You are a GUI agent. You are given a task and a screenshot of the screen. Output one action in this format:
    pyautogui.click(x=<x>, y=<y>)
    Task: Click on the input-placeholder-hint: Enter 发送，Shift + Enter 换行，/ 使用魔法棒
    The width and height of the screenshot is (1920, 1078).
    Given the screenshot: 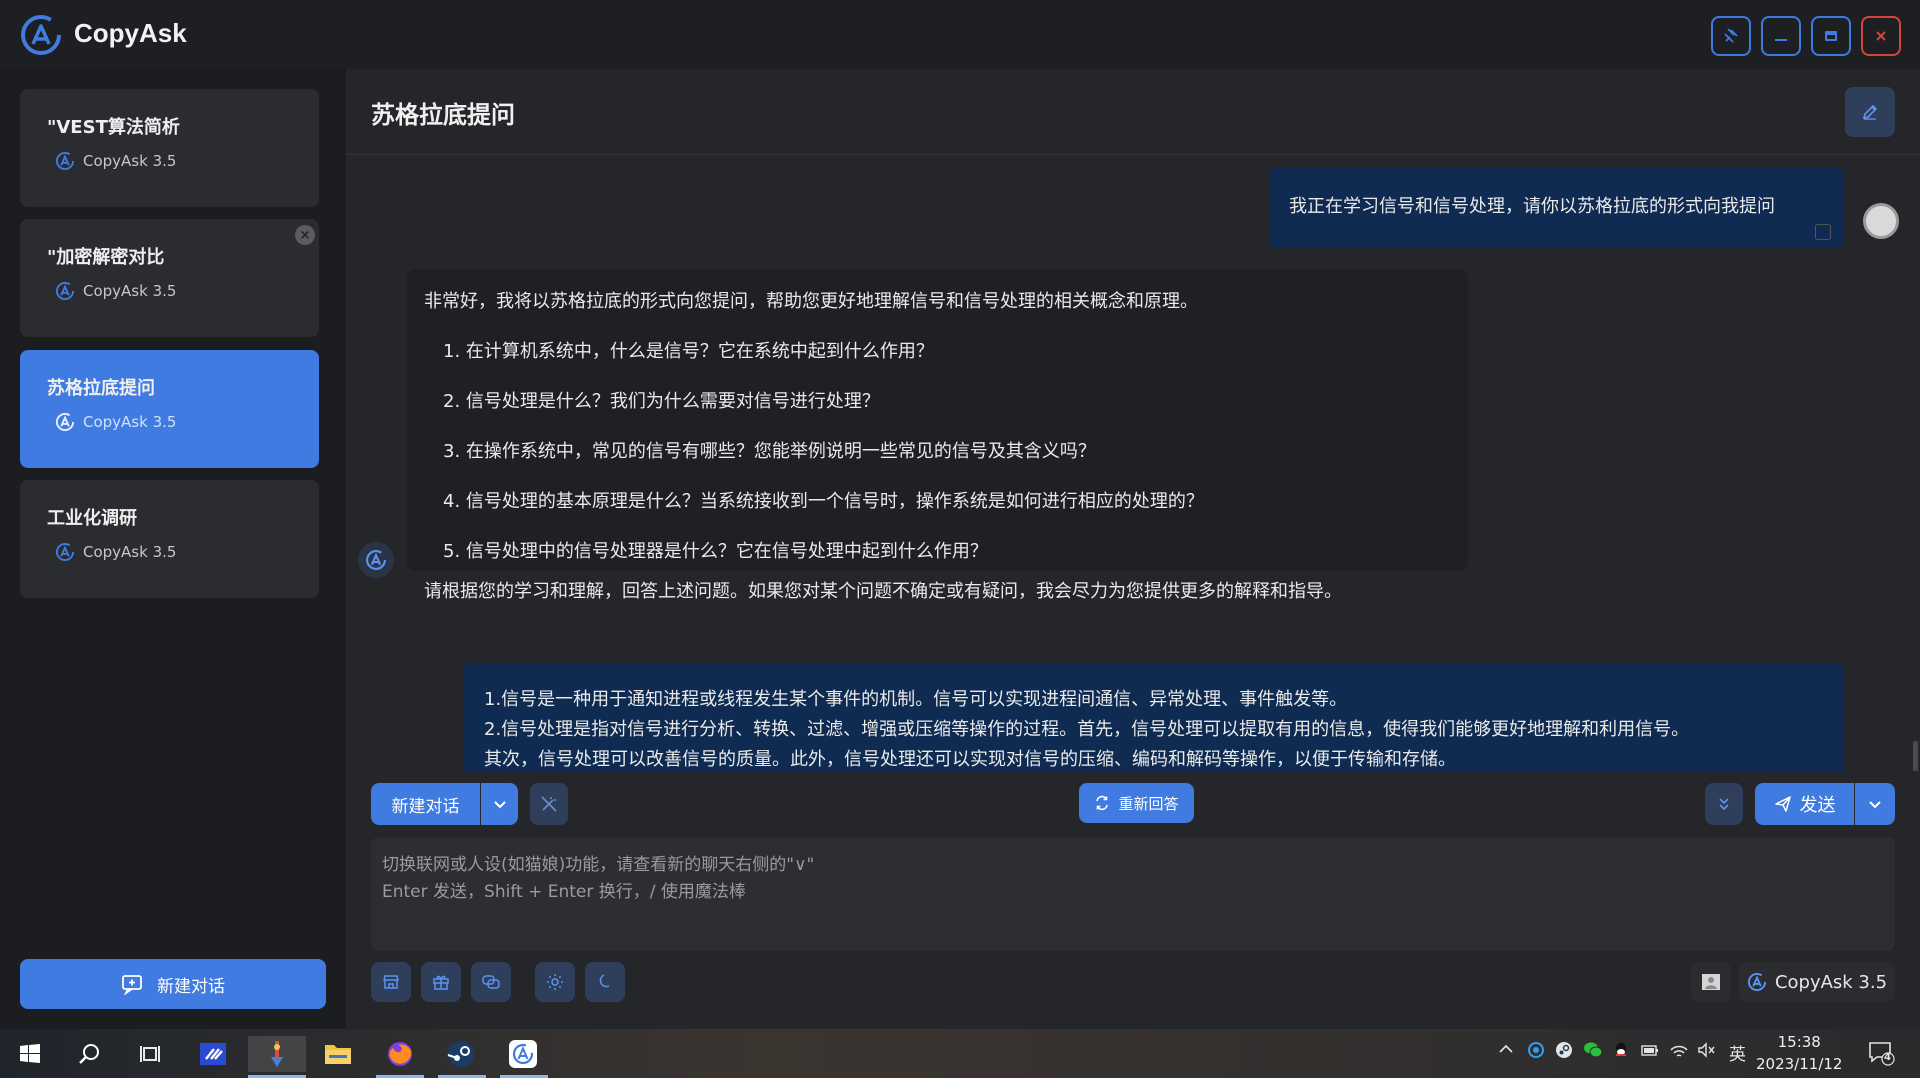 What is the action you would take?
    pyautogui.click(x=564, y=892)
    